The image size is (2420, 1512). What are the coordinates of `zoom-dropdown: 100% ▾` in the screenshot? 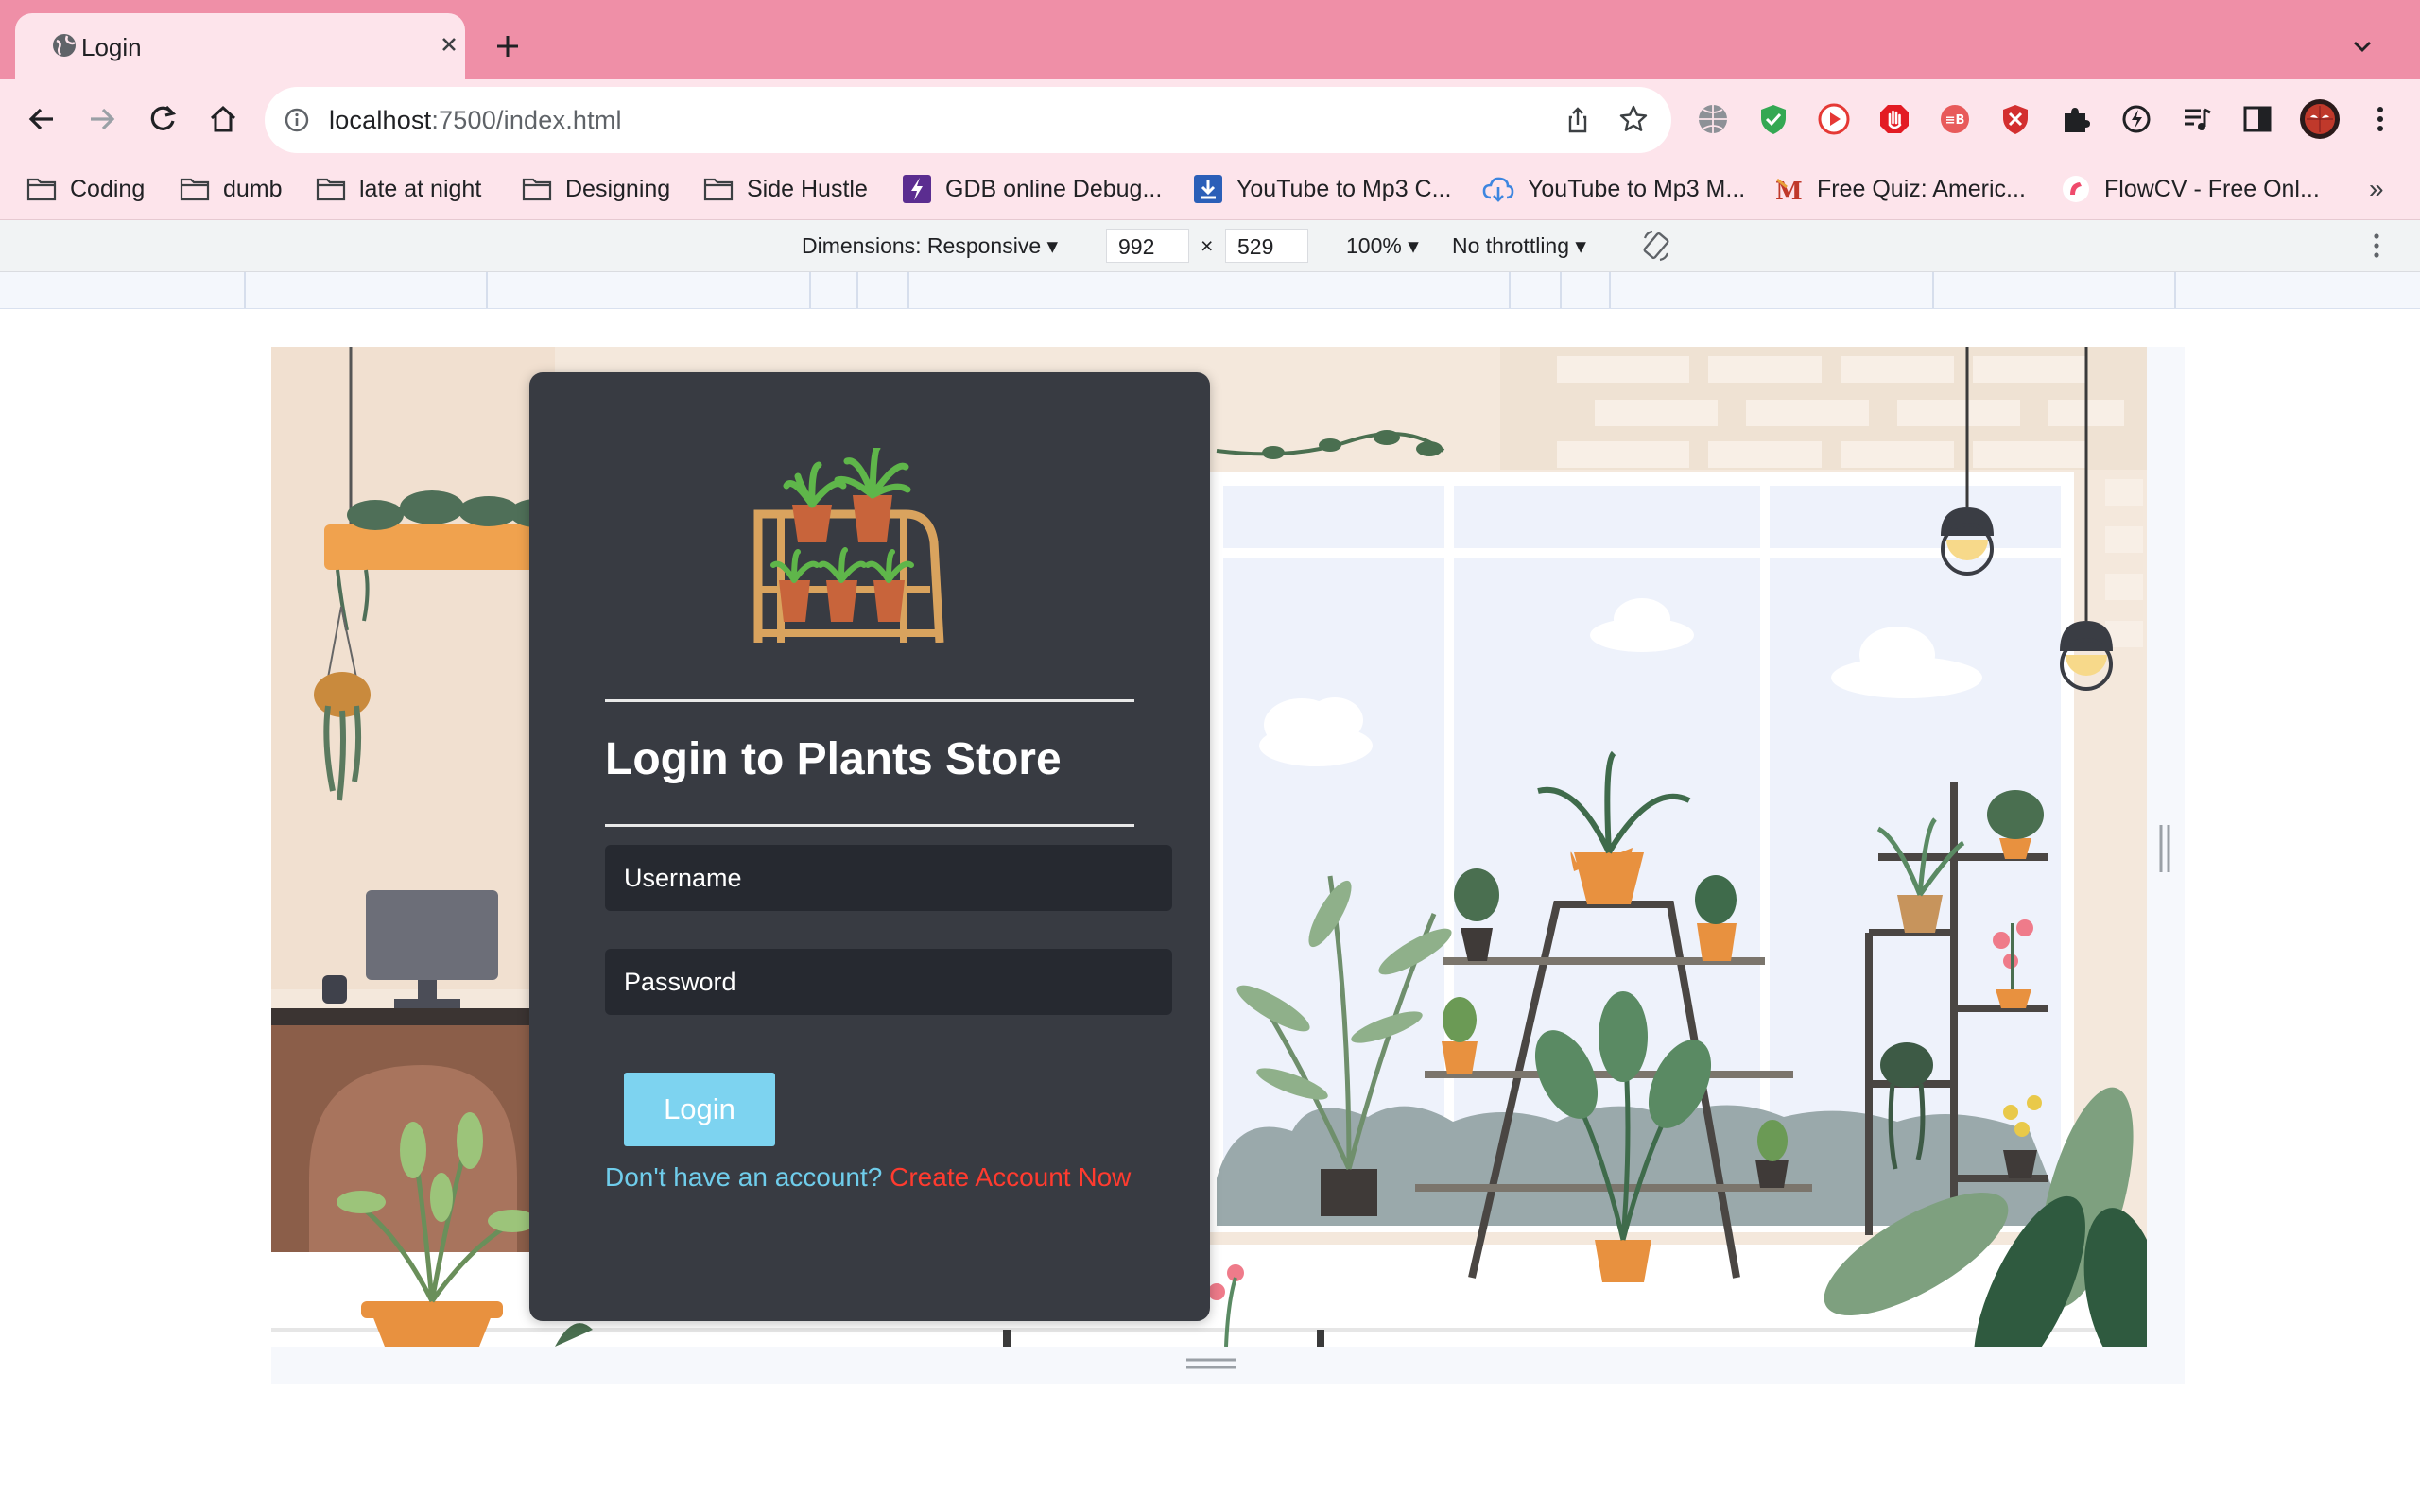 It's located at (1382, 246).